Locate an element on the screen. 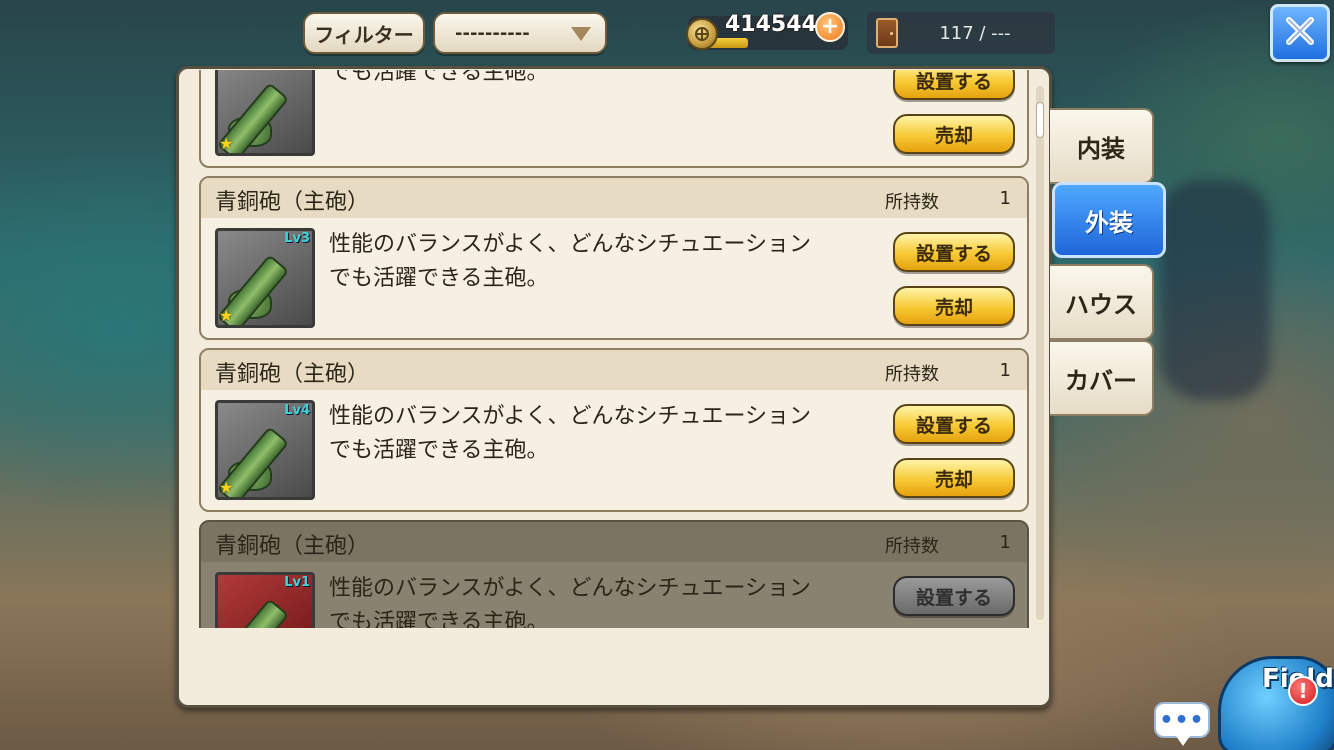 The height and width of the screenshot is (750, 1334). close-button is located at coordinates (1300, 33).